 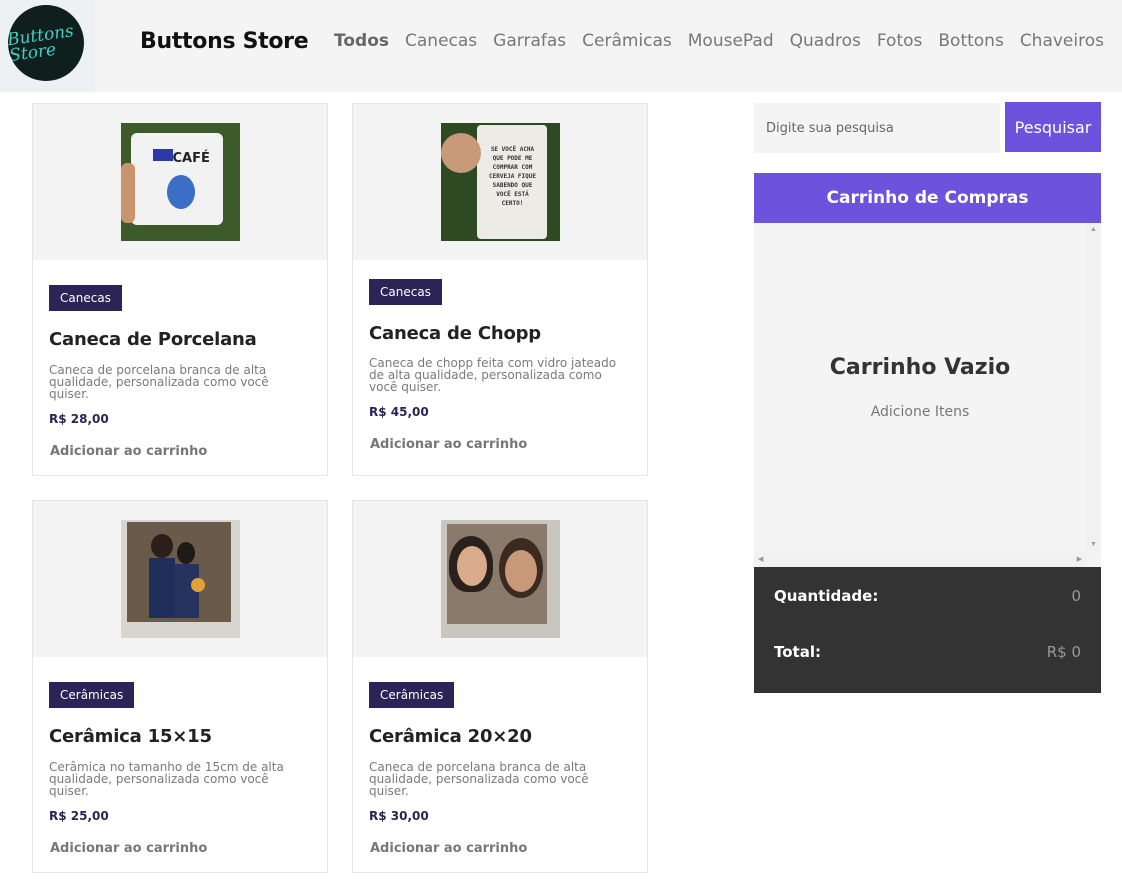 I want to click on scroll-left-icon: ◀, so click(x=760, y=559).